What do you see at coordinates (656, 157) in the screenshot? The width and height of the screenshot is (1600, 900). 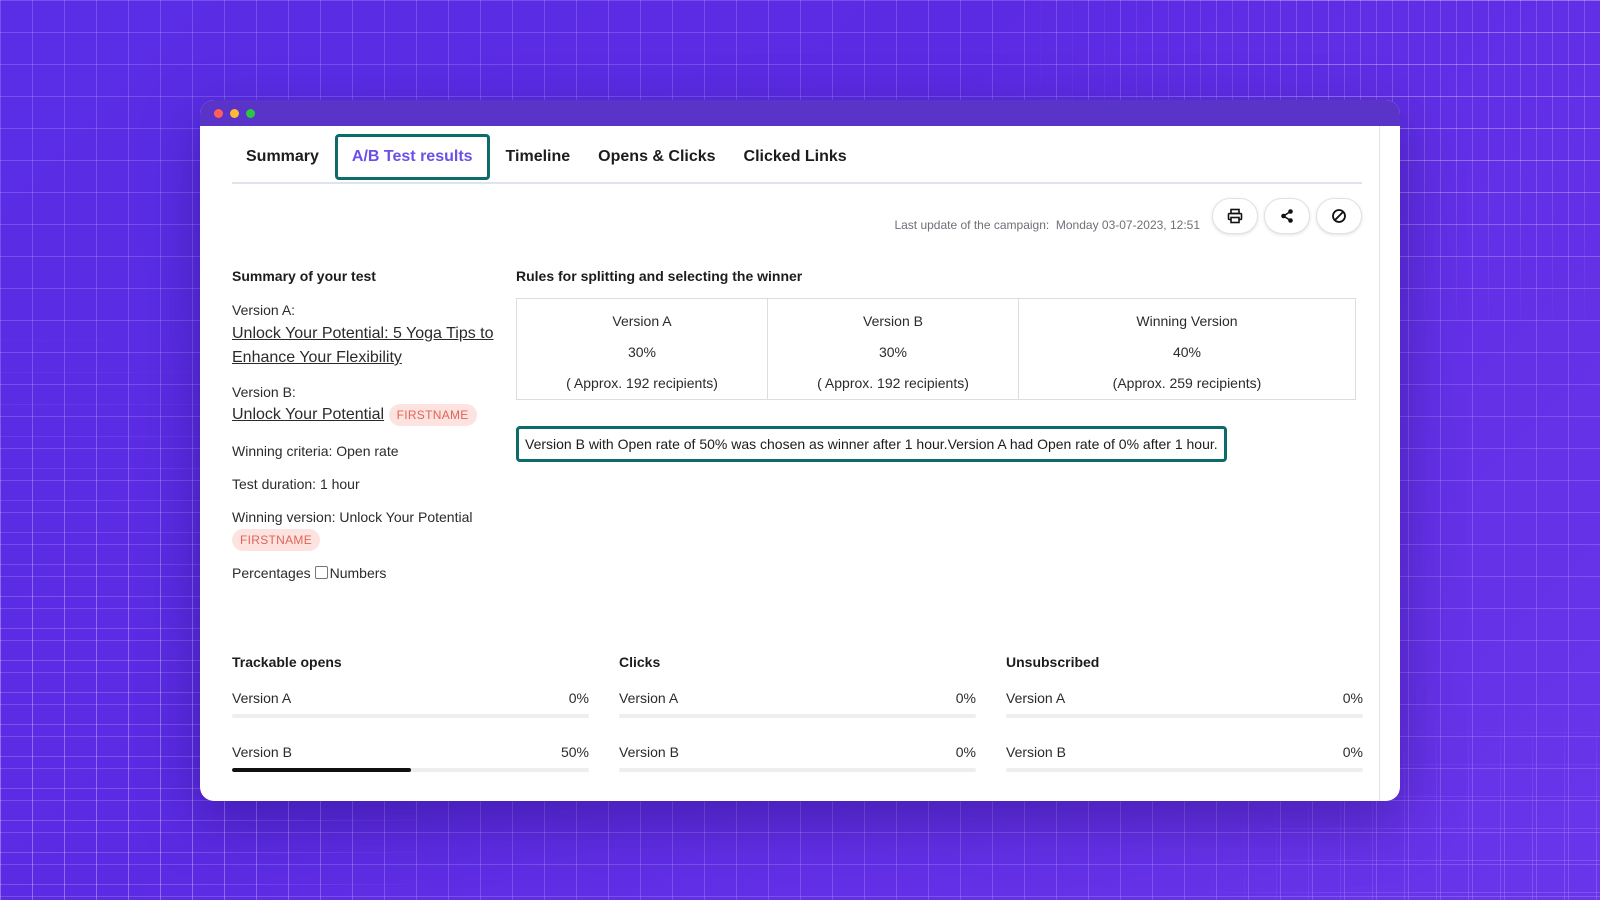 I see `tab-opens-clicks: Opens & Clicks` at bounding box center [656, 157].